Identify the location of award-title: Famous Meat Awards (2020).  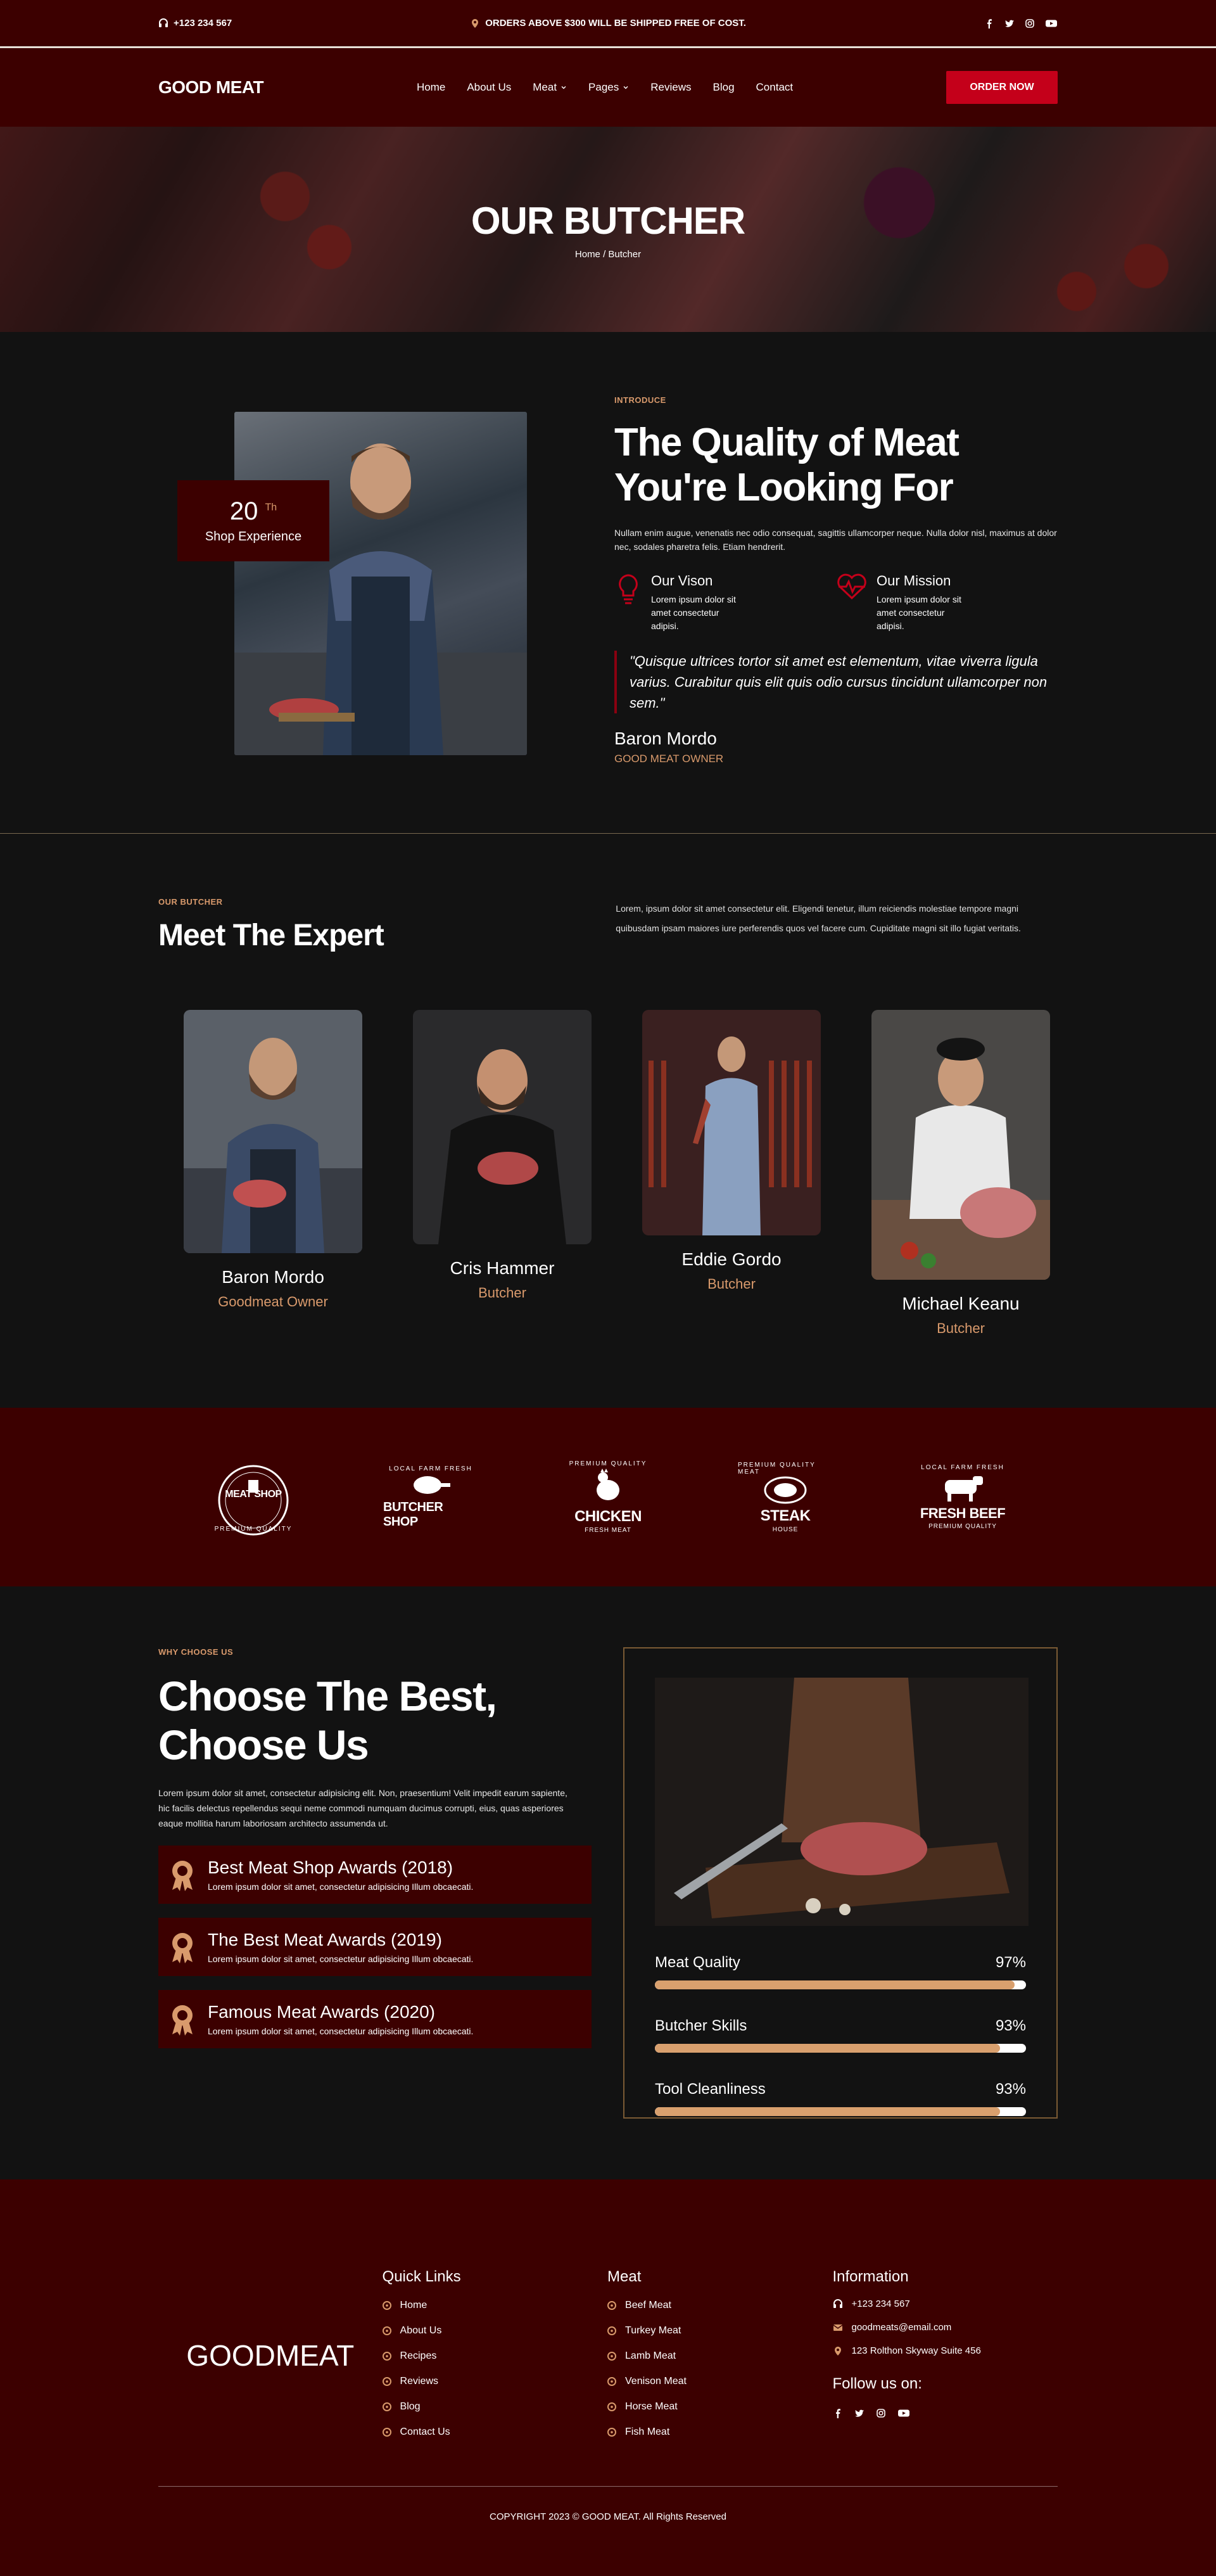
(321, 2011).